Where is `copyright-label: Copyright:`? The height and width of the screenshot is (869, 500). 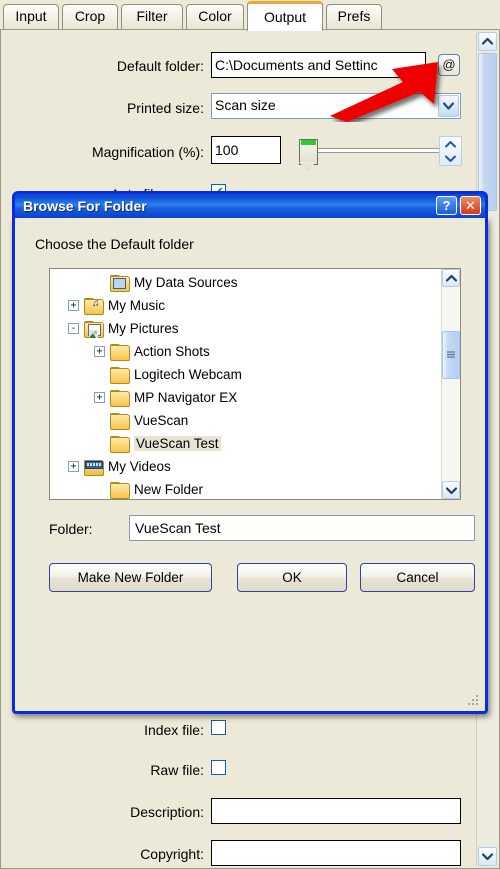 copyright-label: Copyright: is located at coordinates (172, 854).